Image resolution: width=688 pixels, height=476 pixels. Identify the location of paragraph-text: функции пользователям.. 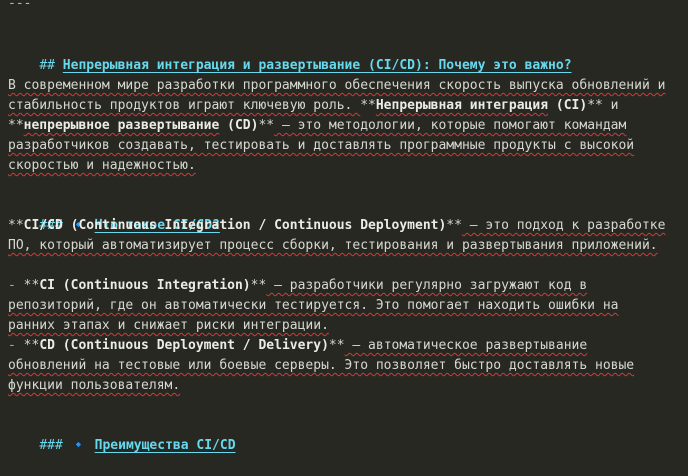
(94, 385).